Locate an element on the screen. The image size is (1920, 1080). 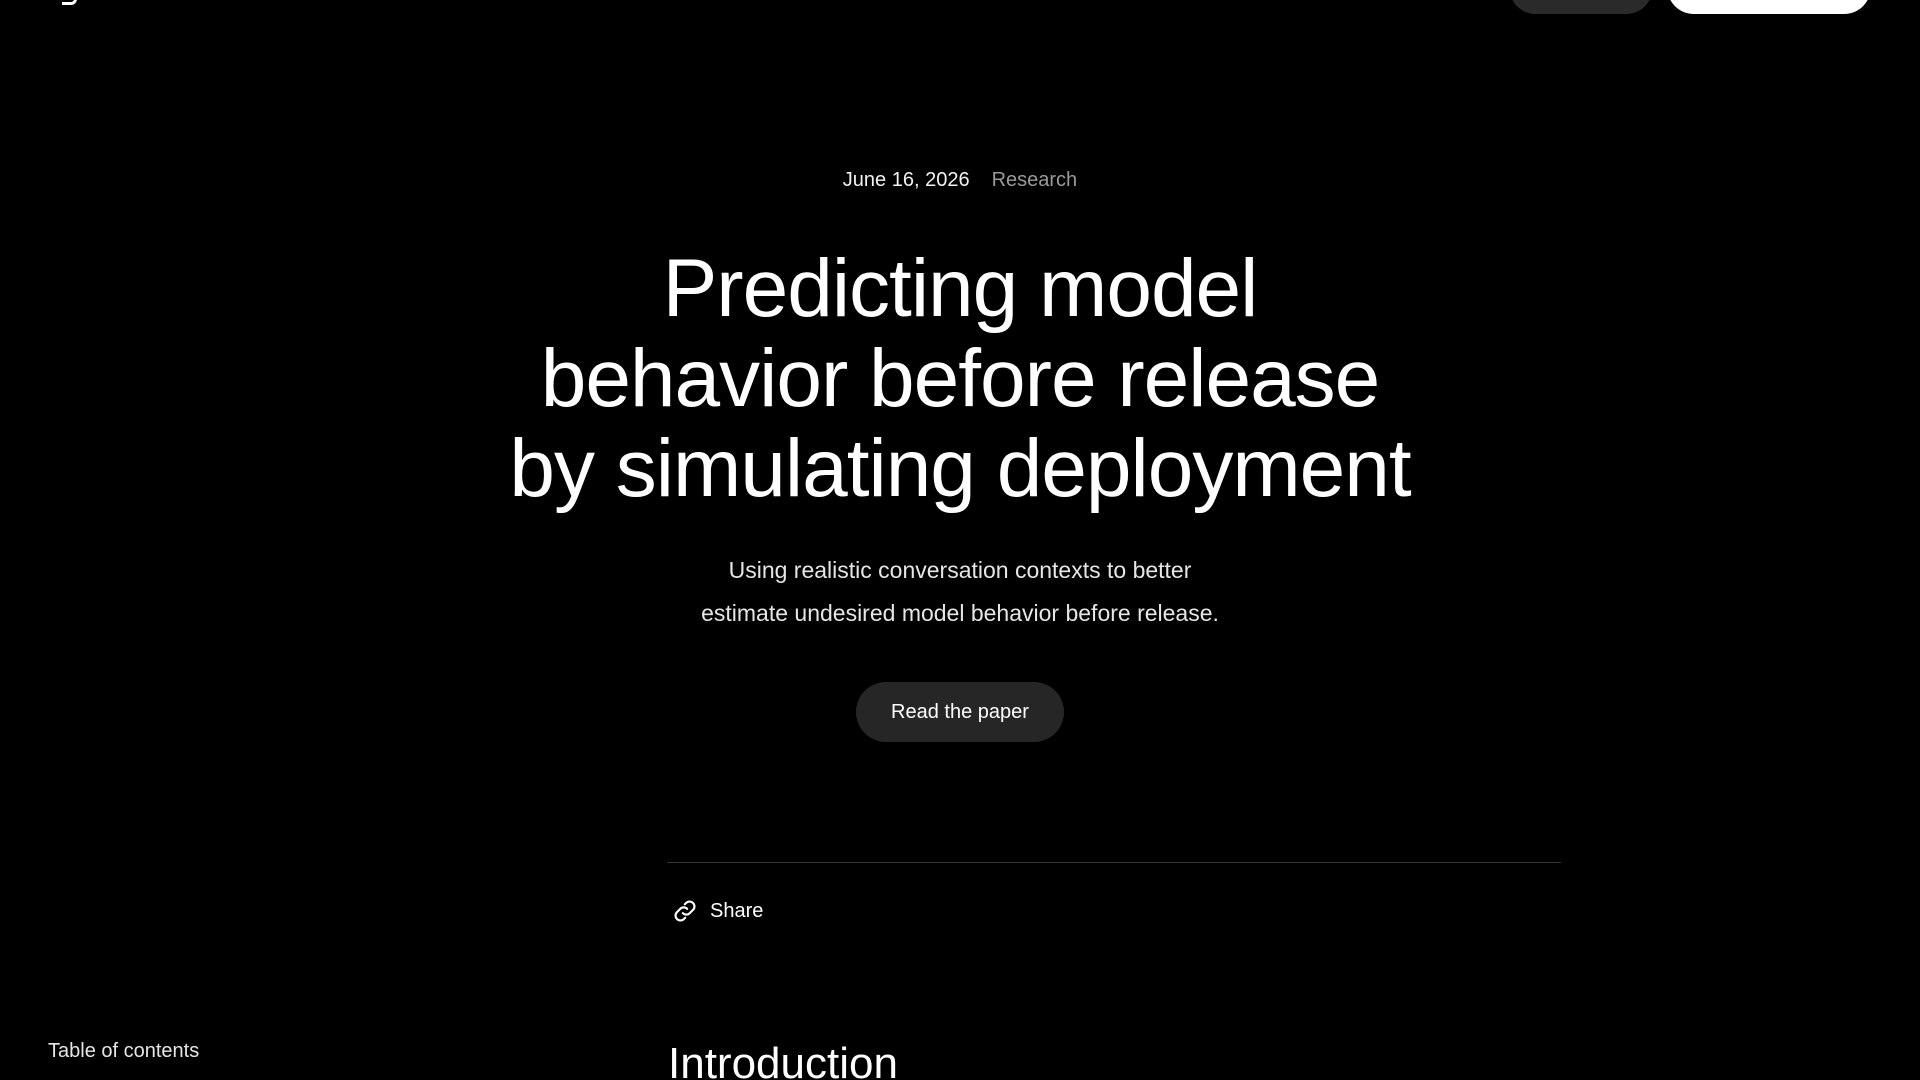
table-of-contents-toggle: Table of contents is located at coordinates (123, 1051).